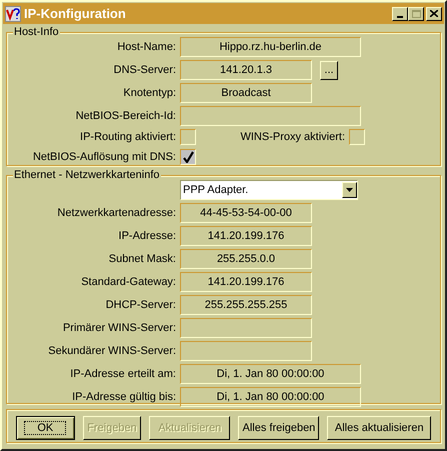 The height and width of the screenshot is (451, 447). Describe the element at coordinates (269, 190) in the screenshot. I see `adapter-dropdown: PPP Adapter.` at that location.